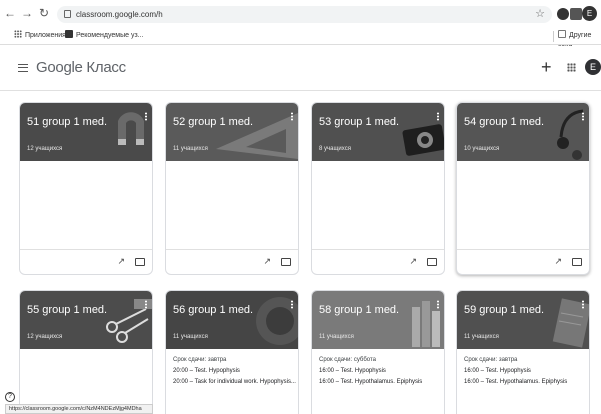  Describe the element at coordinates (347, 360) in the screenshot. I see `due-label: Срок сдачи: суббота` at that location.